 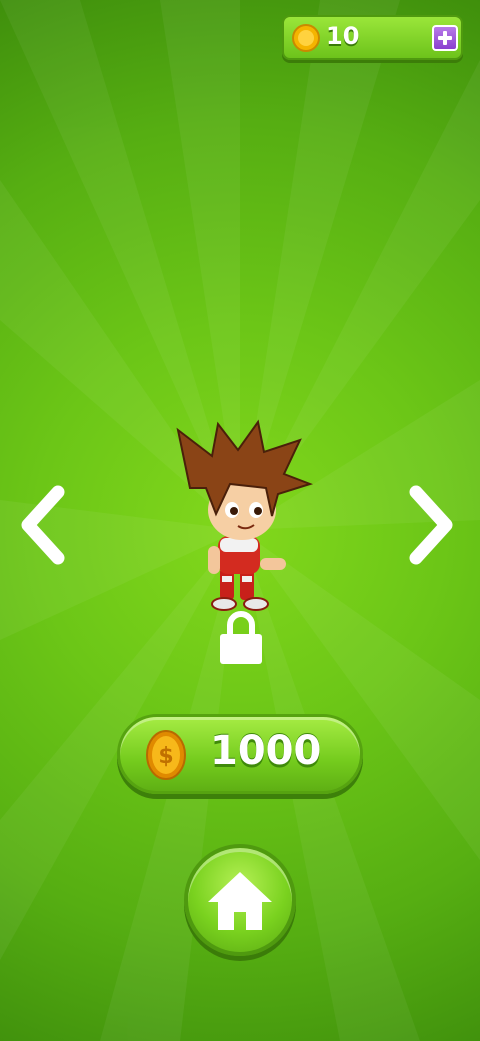 I want to click on character-price: 1000, so click(x=266, y=751).